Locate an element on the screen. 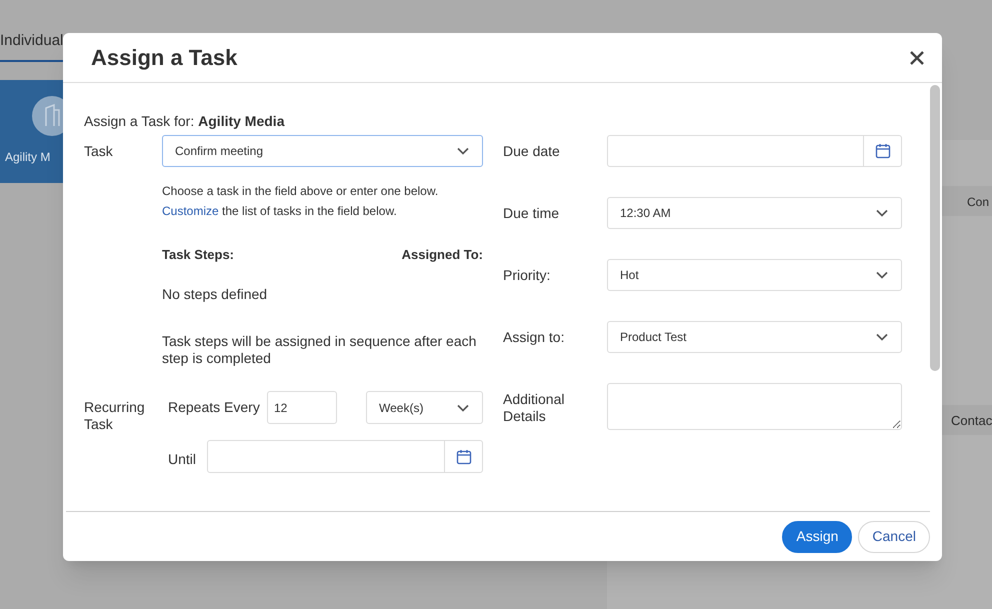  column-header: Assigned To: is located at coordinates (442, 255).